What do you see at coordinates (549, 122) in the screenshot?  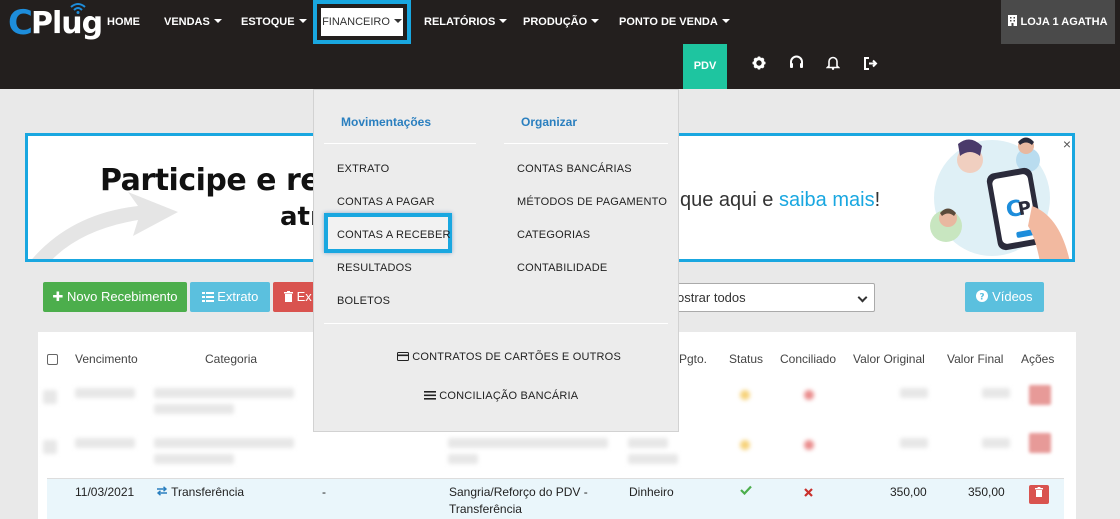 I see `dropdown-heading-organizar: Organizar` at bounding box center [549, 122].